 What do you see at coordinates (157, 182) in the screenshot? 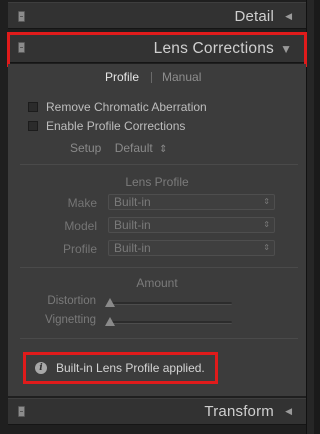
I see `lens-profile-heading: Lens Profile` at bounding box center [157, 182].